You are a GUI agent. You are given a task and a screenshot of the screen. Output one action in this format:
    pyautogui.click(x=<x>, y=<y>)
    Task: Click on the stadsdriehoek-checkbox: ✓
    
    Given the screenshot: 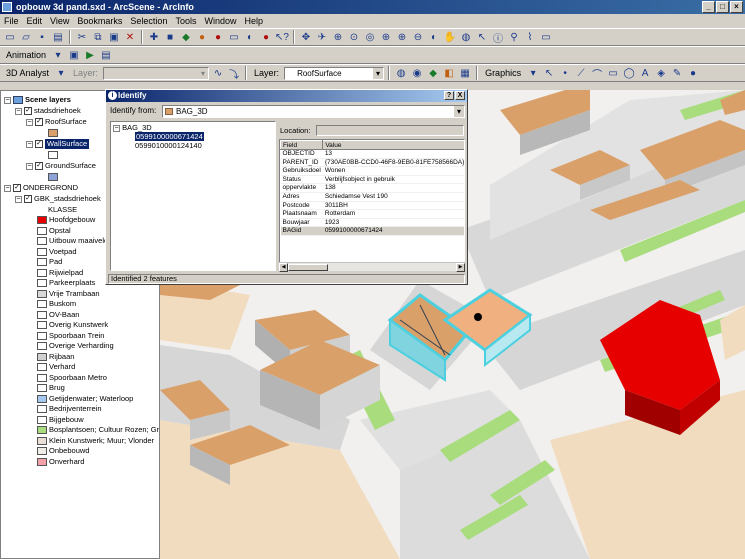 What is the action you would take?
    pyautogui.click(x=28, y=111)
    